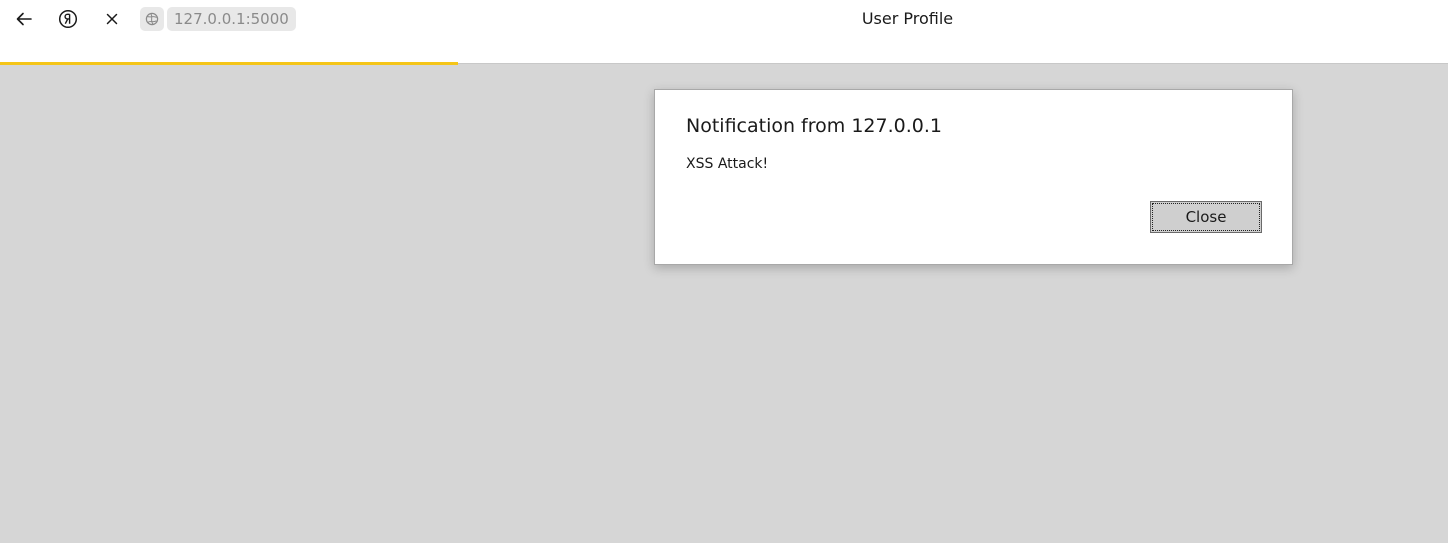 The image size is (1448, 543). I want to click on close-button: Close, so click(1206, 217).